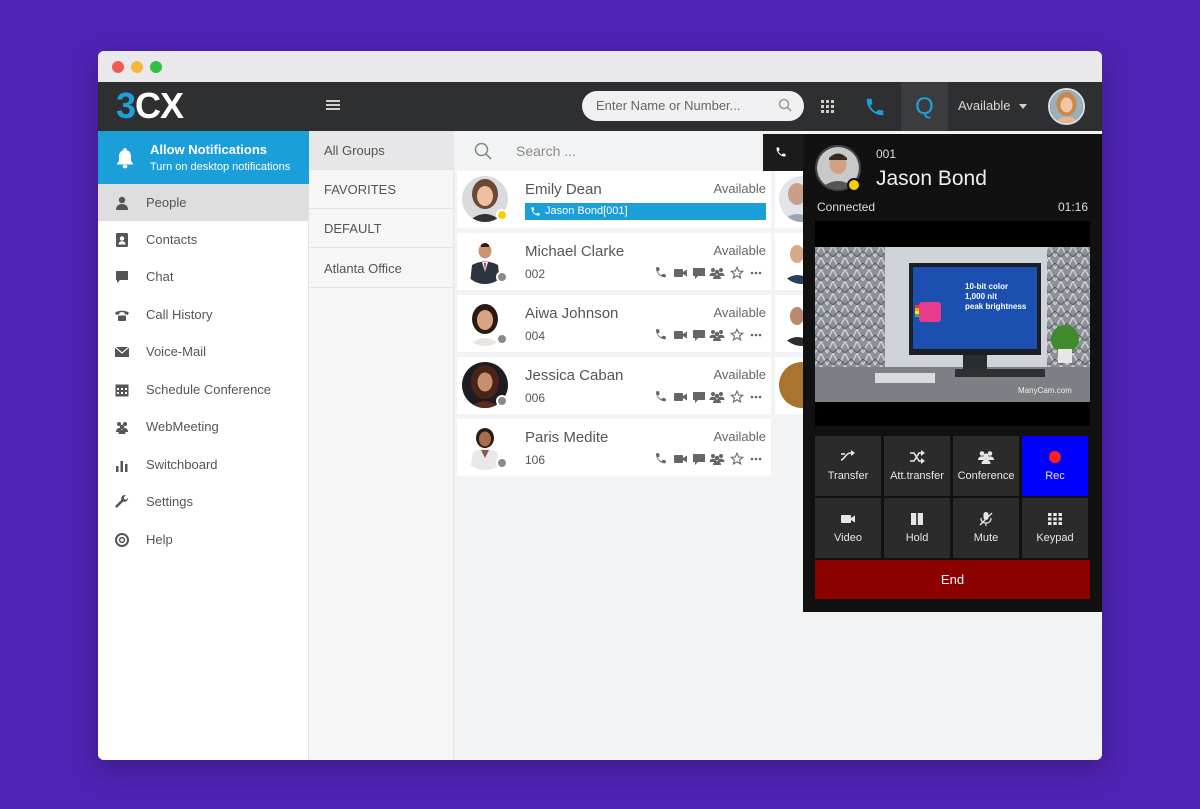 The width and height of the screenshot is (1200, 809). I want to click on contact-name: Paris Medite, so click(567, 437).